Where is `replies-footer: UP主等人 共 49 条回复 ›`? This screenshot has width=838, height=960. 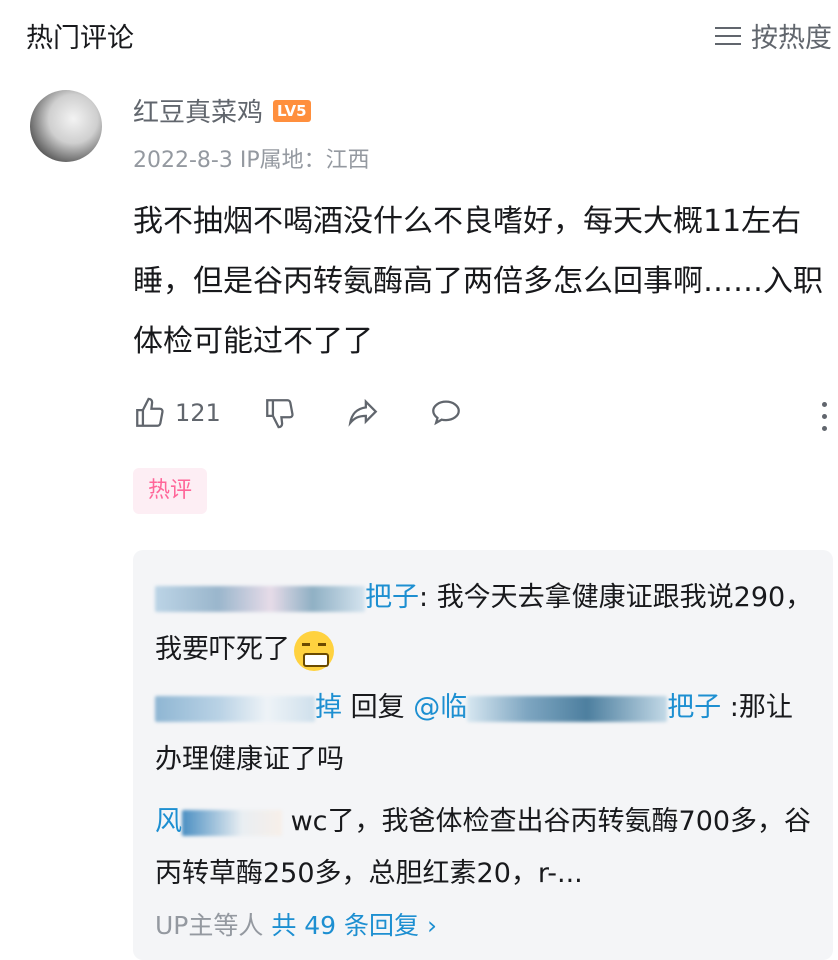
replies-footer: UP主等人 共 49 条回复 › is located at coordinates (296, 924).